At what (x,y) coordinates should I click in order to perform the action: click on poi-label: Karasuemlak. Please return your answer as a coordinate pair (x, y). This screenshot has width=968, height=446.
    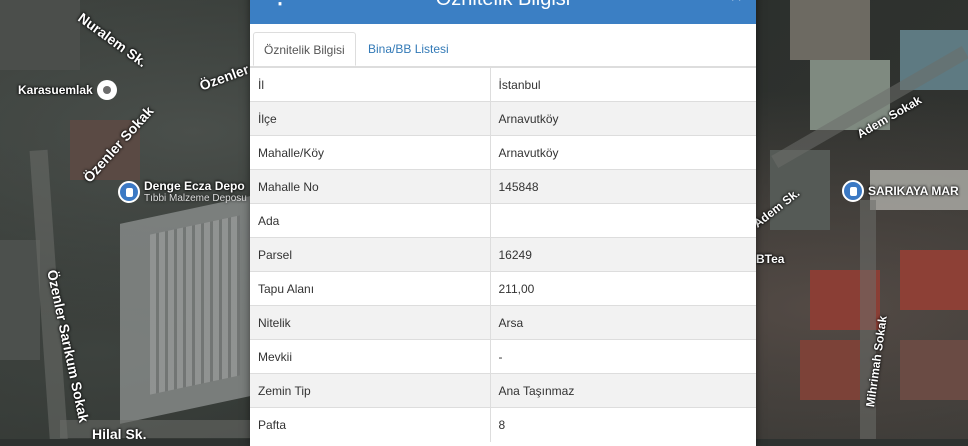
    Looking at the image, I should click on (55, 90).